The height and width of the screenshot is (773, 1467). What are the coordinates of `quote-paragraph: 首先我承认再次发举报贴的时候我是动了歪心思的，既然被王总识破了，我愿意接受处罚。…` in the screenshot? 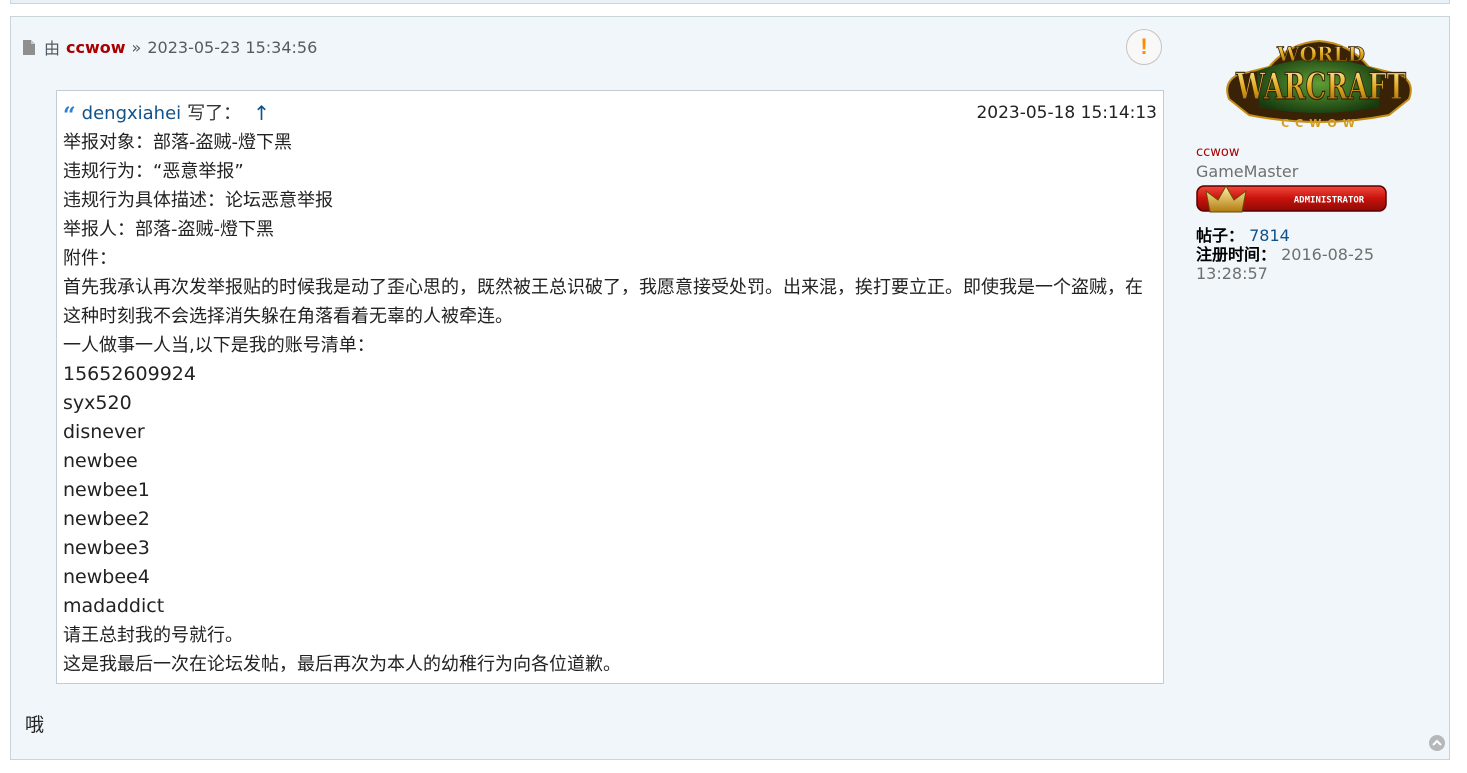 It's located at (603, 302).